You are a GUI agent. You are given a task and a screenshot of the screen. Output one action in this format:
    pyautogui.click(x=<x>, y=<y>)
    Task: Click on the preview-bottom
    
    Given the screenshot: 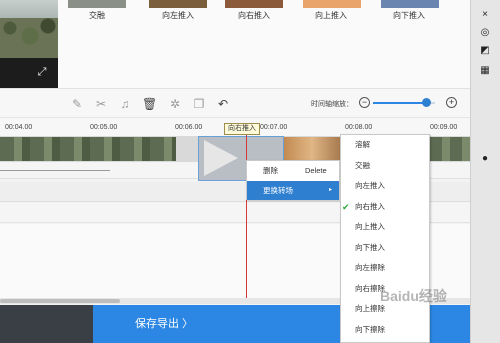 What is the action you would take?
    pyautogui.click(x=29, y=73)
    